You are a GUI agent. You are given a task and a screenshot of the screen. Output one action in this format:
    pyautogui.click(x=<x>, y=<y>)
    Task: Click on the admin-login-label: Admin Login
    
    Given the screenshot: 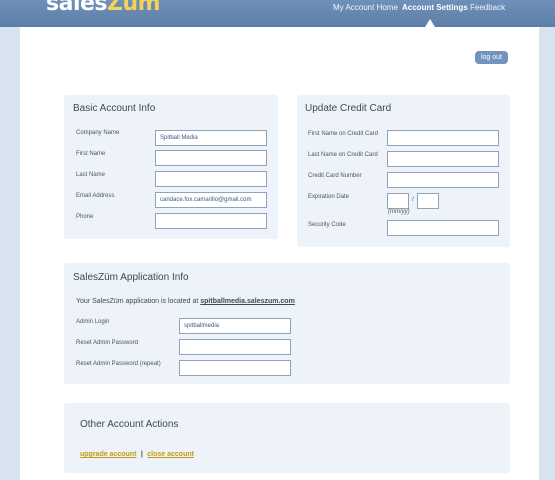 What is the action you would take?
    pyautogui.click(x=93, y=322)
    